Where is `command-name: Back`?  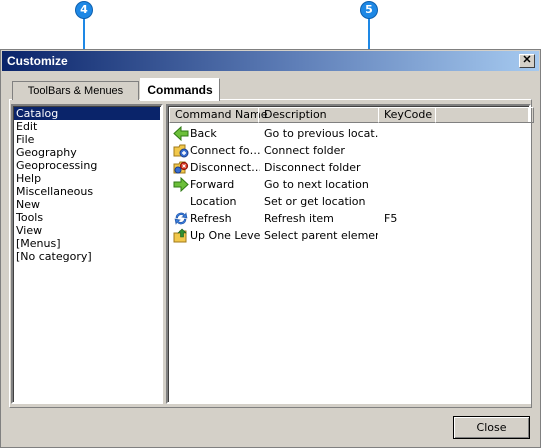
command-name: Back is located at coordinates (203, 133).